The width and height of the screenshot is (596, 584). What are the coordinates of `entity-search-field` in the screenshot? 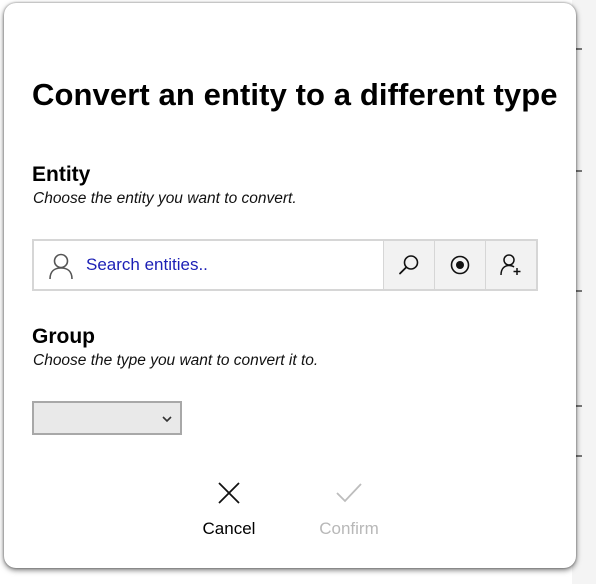 It's located at (208, 265).